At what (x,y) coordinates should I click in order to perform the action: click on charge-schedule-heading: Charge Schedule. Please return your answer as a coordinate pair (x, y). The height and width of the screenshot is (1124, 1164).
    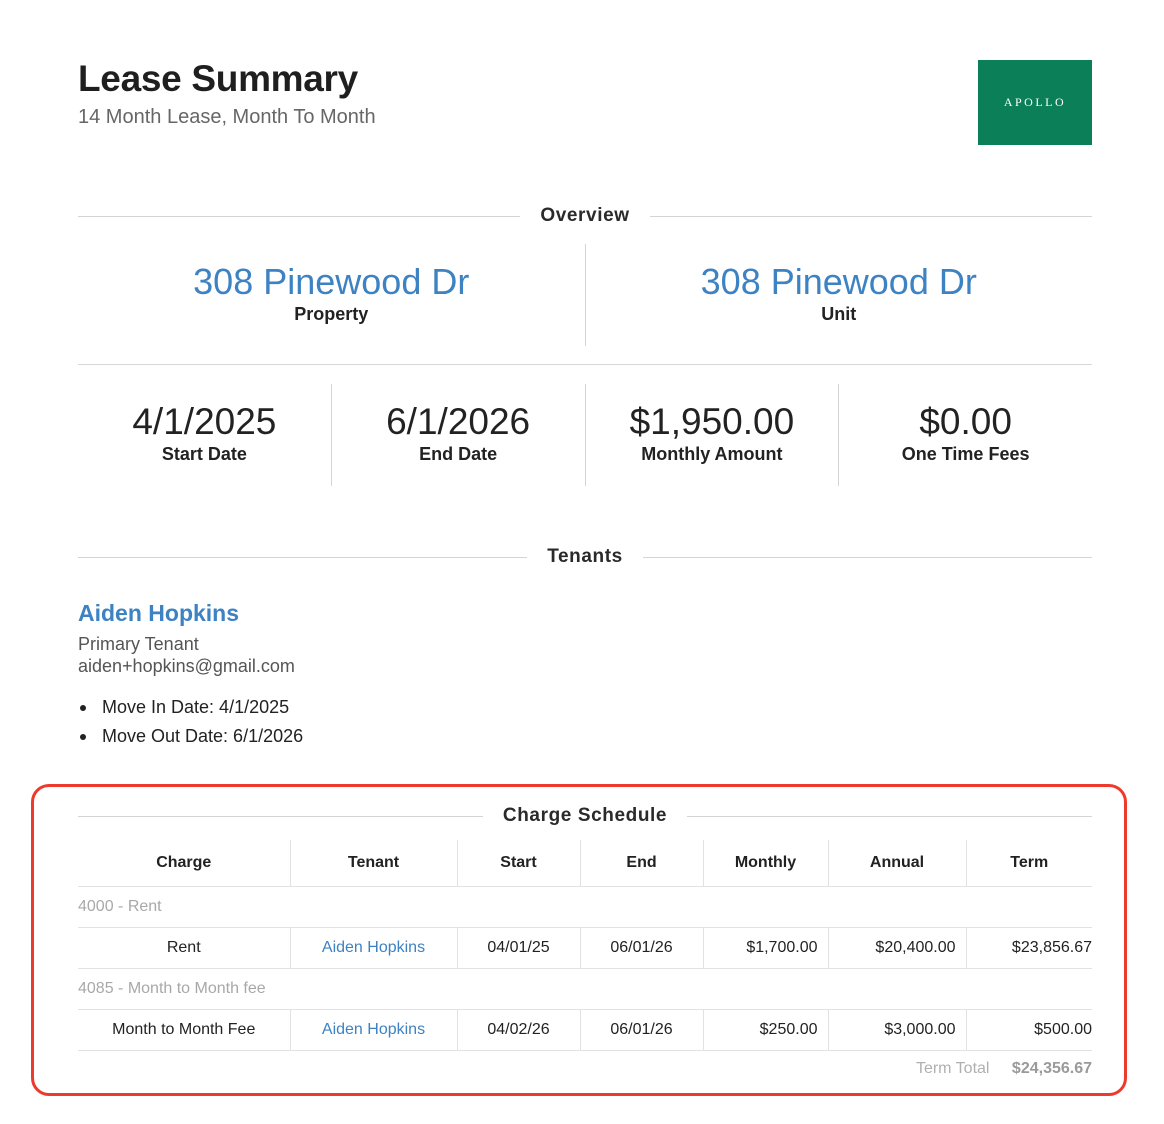
    Looking at the image, I should click on (585, 815).